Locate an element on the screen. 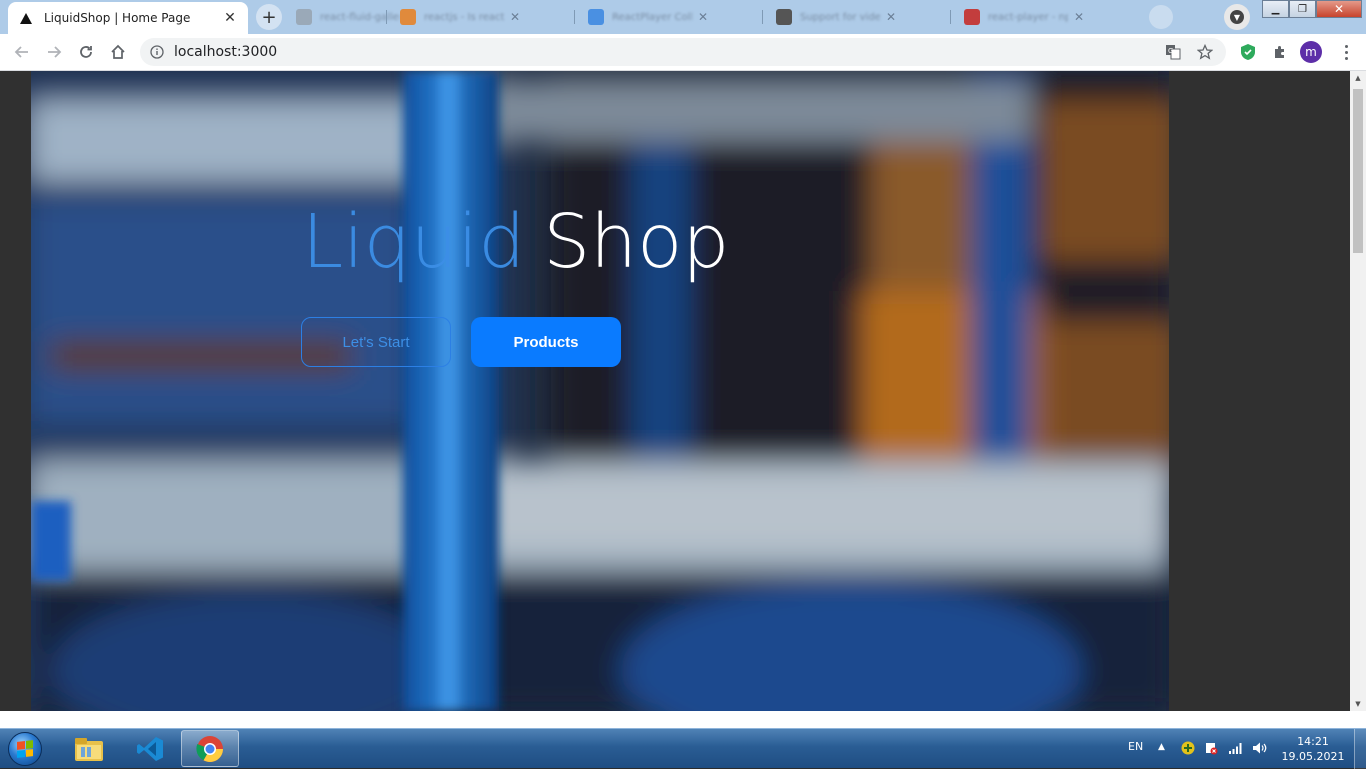 The width and height of the screenshot is (1366, 769). translate-icon: G is located at coordinates (1173, 52).